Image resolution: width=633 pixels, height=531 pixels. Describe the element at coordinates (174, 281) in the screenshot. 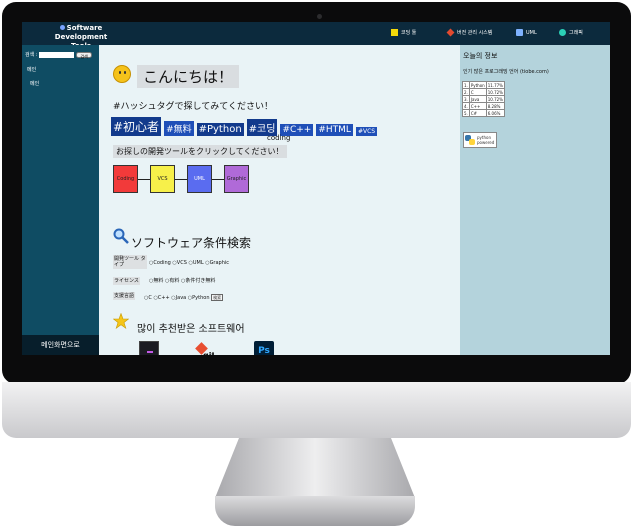

I see `option-paid: 有料` at that location.